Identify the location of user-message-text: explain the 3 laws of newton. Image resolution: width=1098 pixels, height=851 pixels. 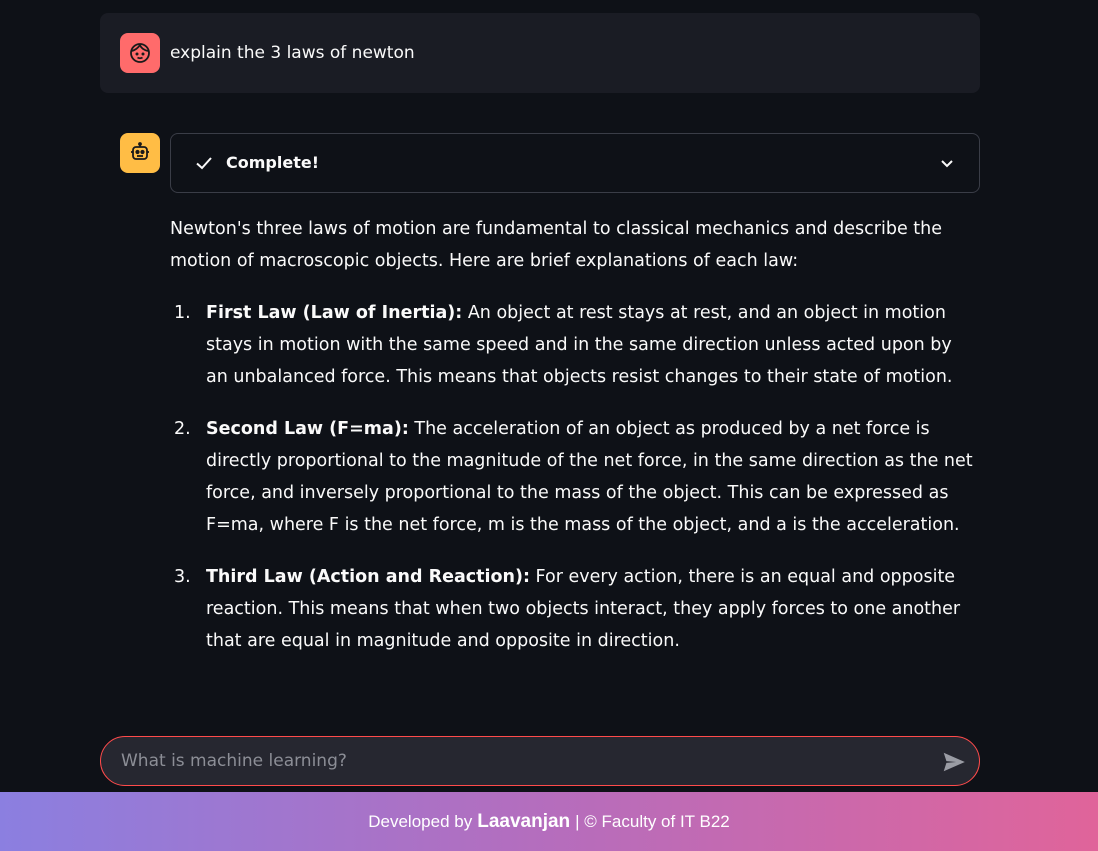
(292, 53).